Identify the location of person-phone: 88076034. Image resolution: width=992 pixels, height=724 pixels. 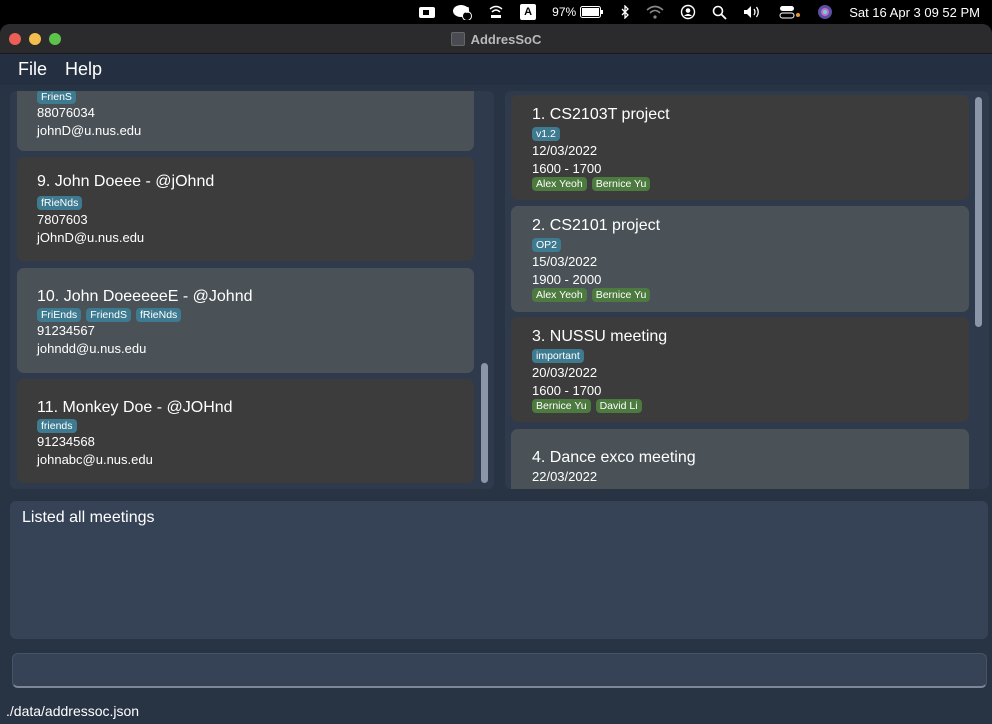
(66, 112).